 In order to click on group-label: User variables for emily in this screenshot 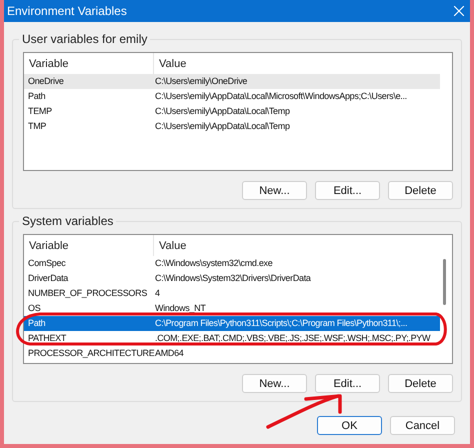, I will do `click(84, 39)`.